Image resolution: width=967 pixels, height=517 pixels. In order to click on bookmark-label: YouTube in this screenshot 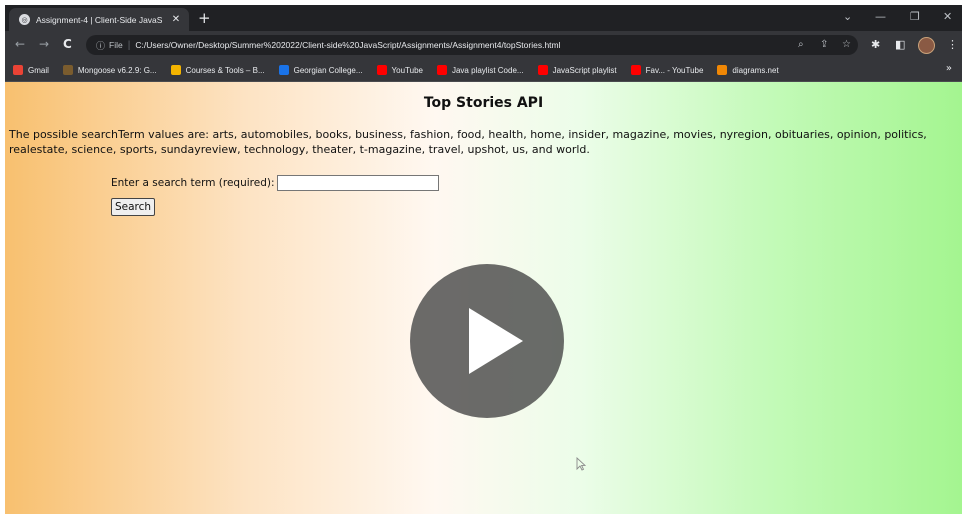, I will do `click(407, 70)`.